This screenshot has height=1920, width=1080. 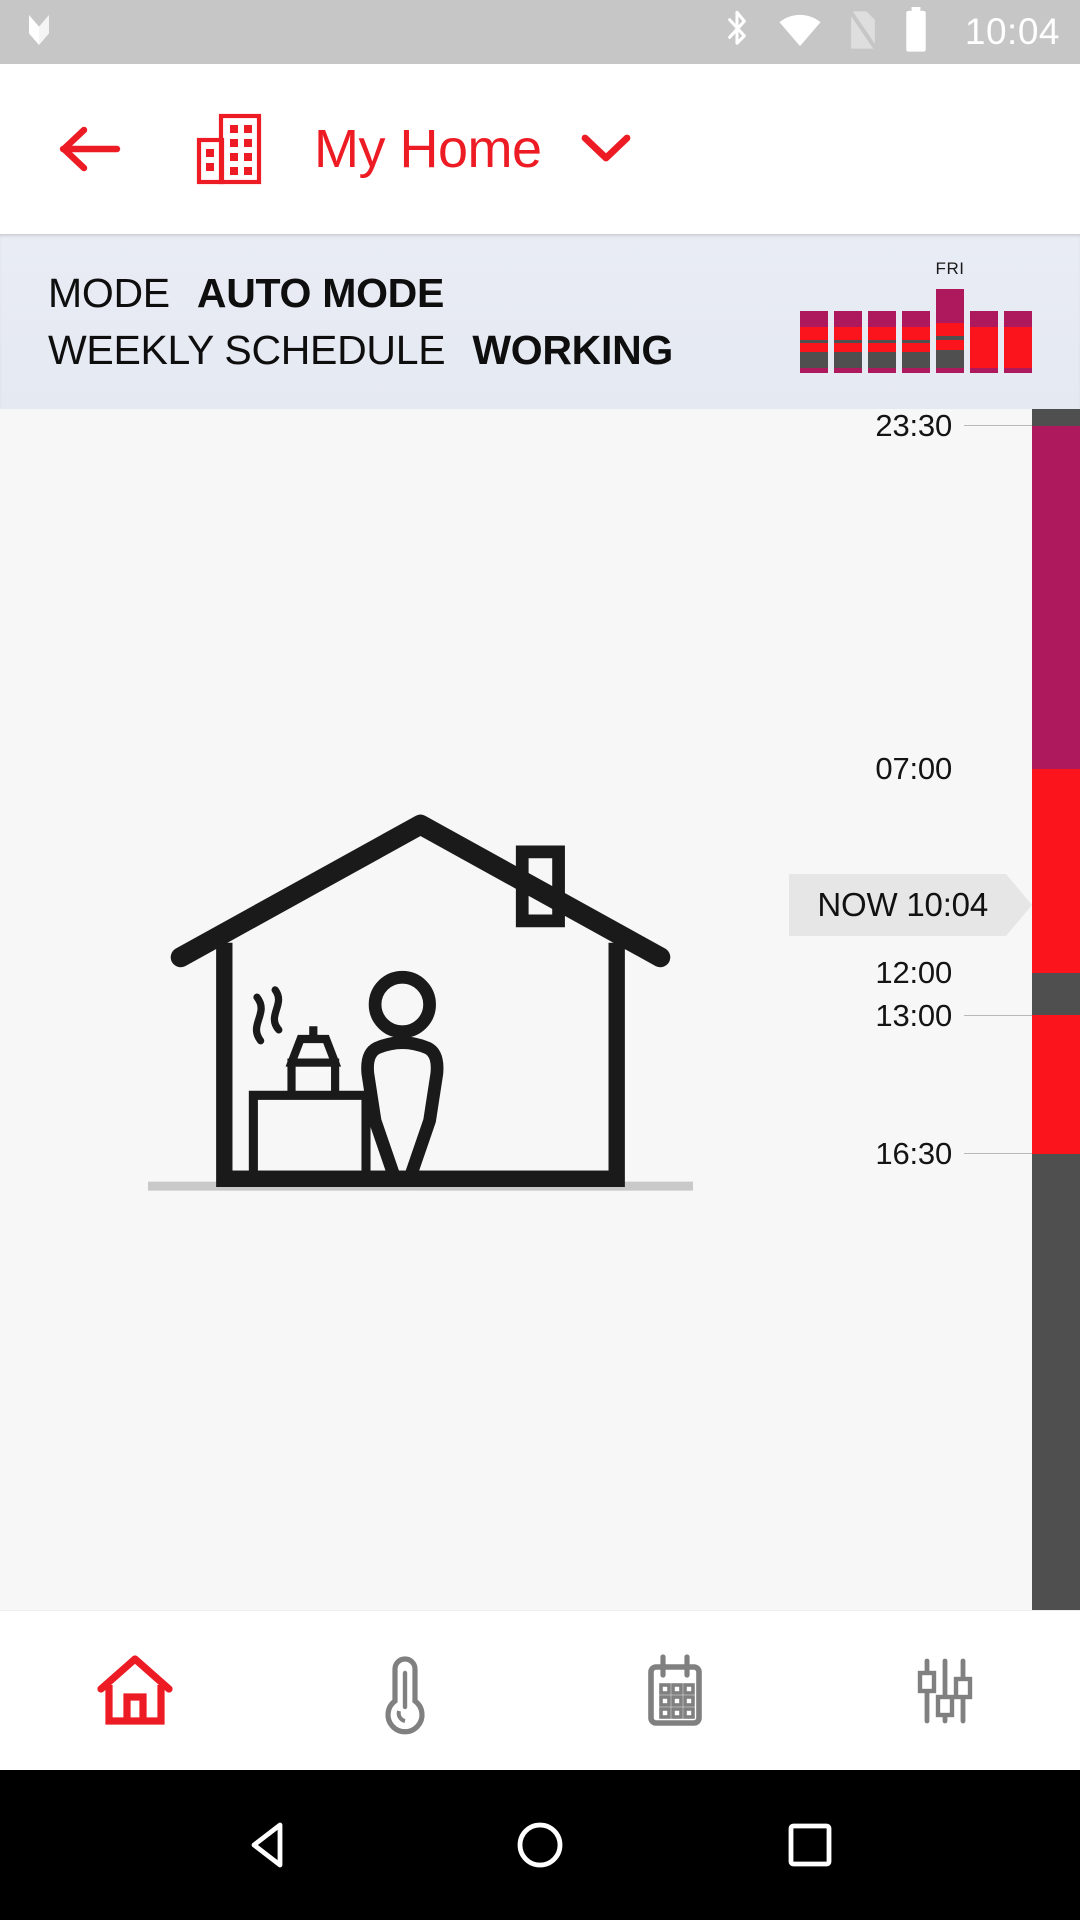 What do you see at coordinates (540, 32) in the screenshot?
I see `status-bar: 10:04` at bounding box center [540, 32].